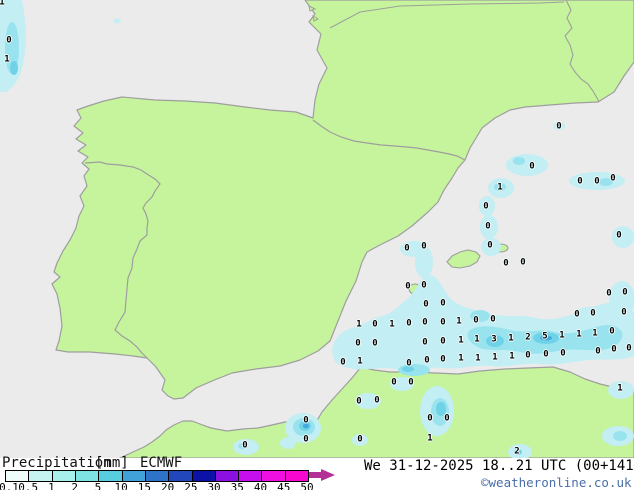 This screenshot has width=634, height=490. I want to click on scale-tick-labels: 0.1 0.5 1 2 5 10 15 20 25 30 35 40 45 50, so click(170, 485).